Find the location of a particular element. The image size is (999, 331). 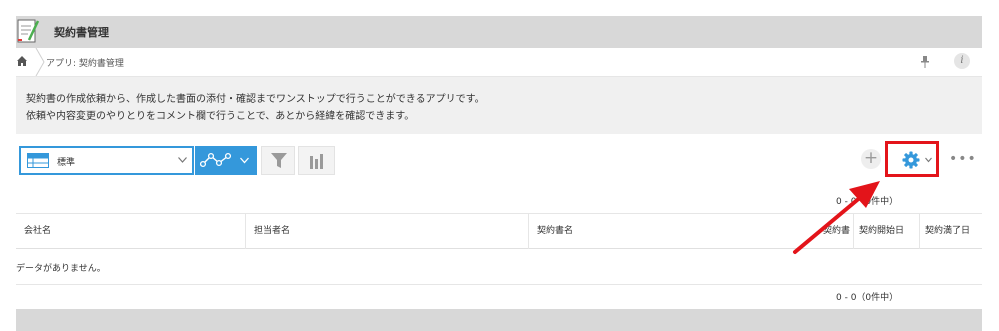

column-header-contract-name: 契約書名 is located at coordinates (672, 231).